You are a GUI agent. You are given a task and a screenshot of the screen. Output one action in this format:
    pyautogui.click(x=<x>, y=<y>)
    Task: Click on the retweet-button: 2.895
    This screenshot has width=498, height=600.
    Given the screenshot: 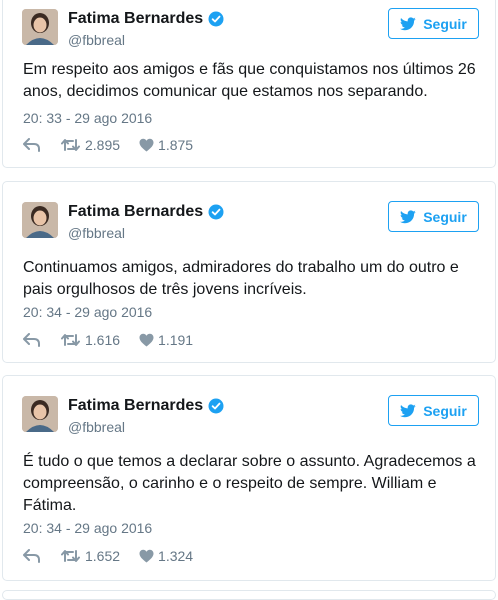 What is the action you would take?
    pyautogui.click(x=90, y=145)
    